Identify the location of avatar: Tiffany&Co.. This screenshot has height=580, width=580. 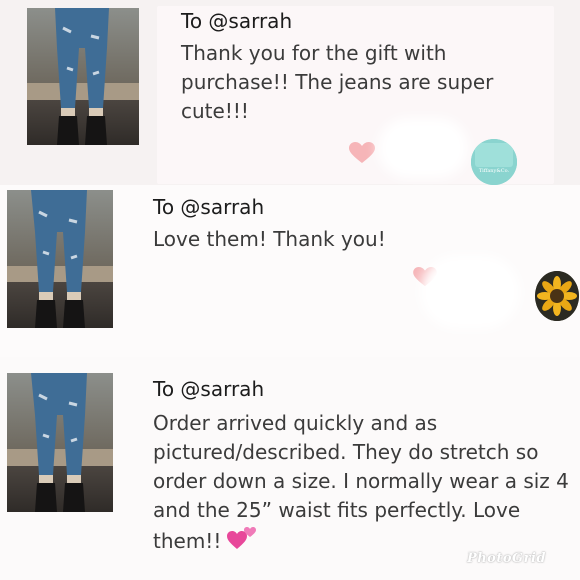
(494, 162).